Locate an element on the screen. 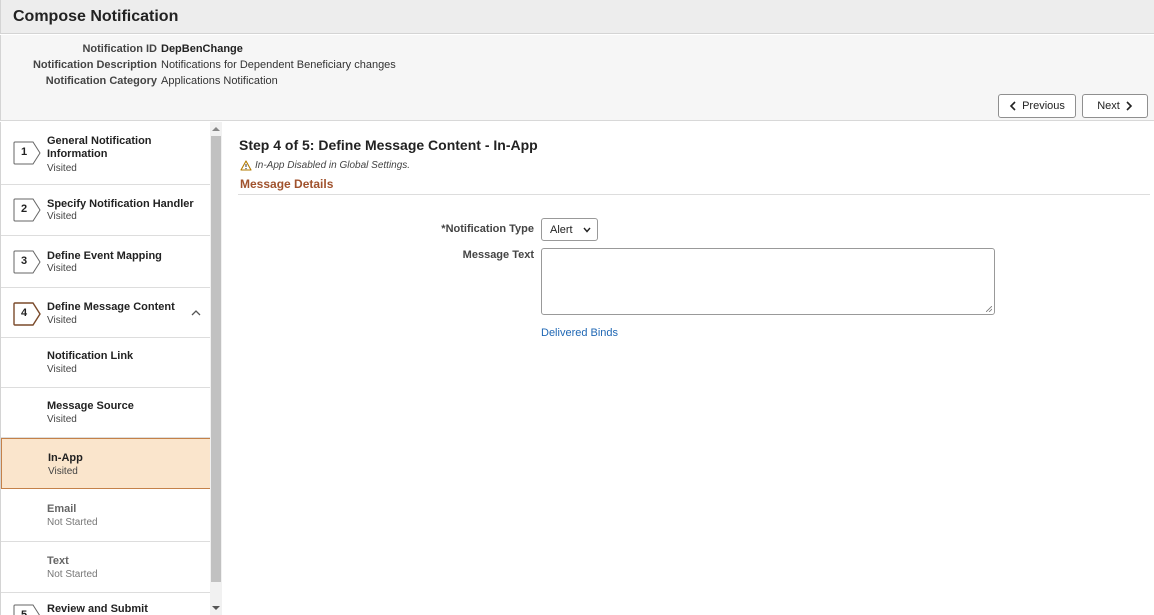 The height and width of the screenshot is (615, 1154). step-title: Text is located at coordinates (58, 561).